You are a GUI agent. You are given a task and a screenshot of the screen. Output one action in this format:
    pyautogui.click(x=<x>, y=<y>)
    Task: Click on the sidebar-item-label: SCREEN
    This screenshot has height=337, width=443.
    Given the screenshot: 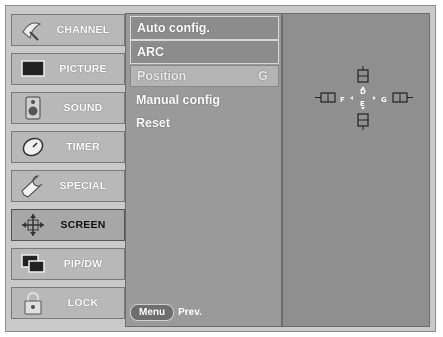 What is the action you would take?
    pyautogui.click(x=83, y=225)
    